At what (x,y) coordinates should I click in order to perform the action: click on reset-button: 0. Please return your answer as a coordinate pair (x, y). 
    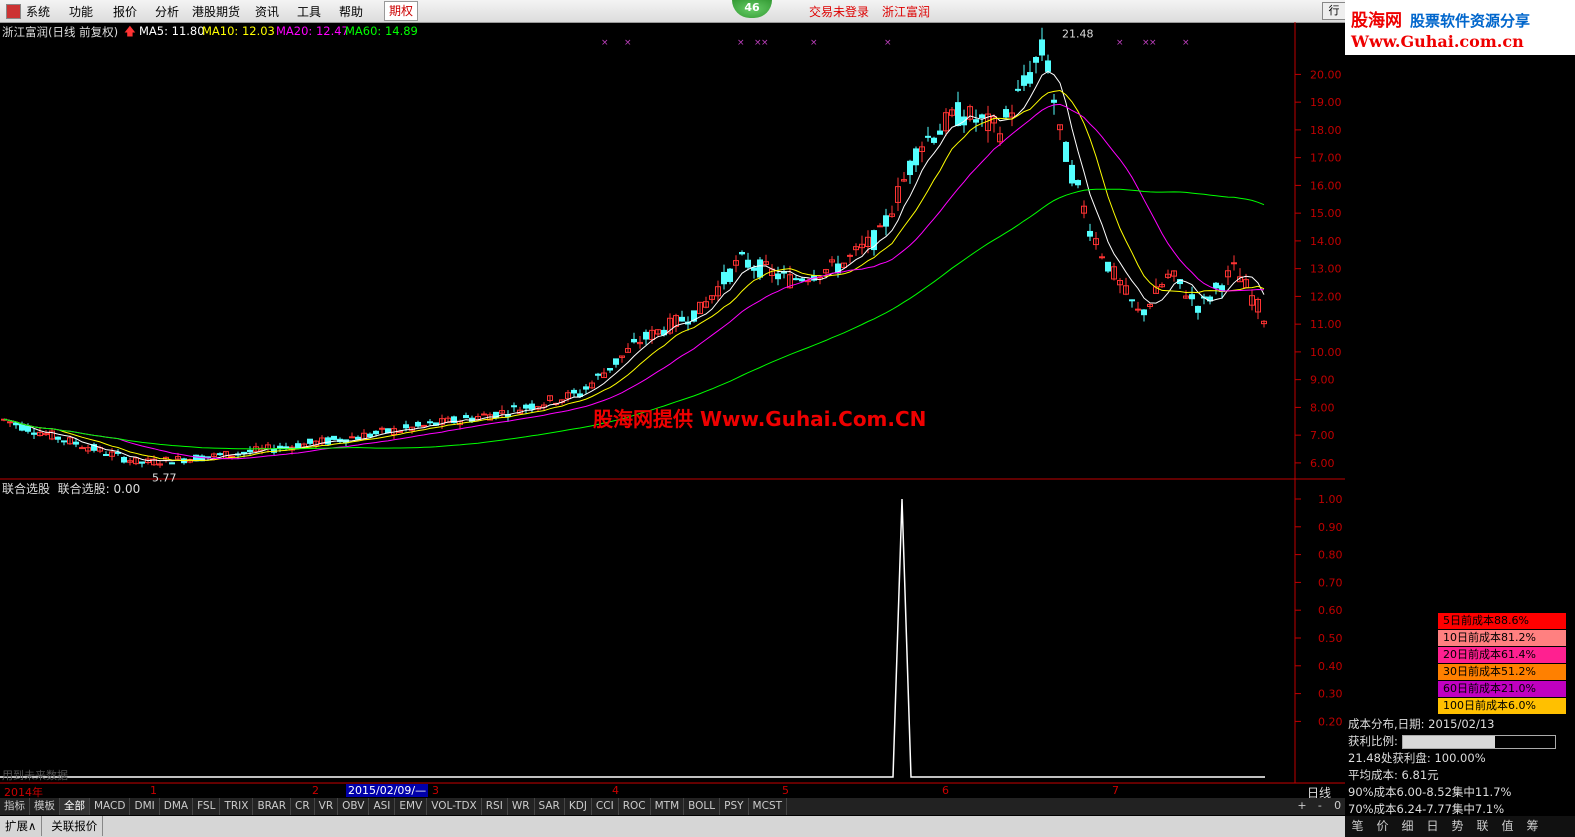
    Looking at the image, I should click on (1338, 805).